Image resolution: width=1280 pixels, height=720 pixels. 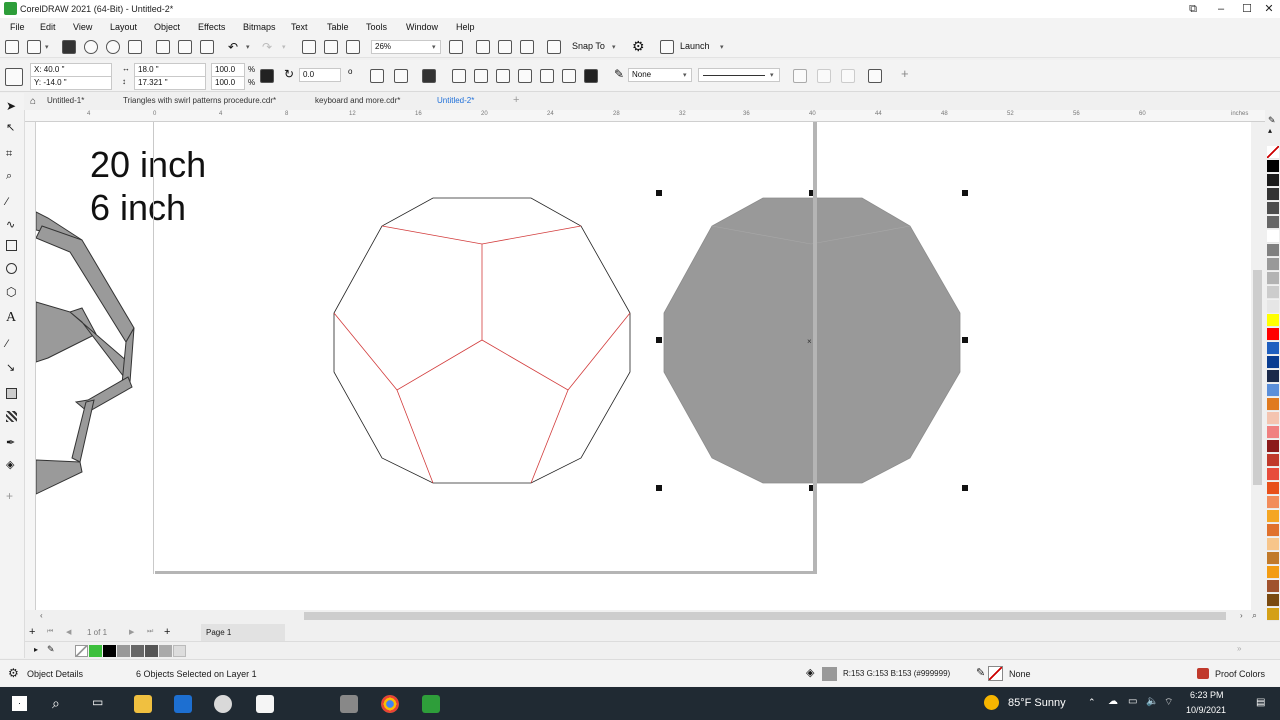 What do you see at coordinates (1207, 695) in the screenshot?
I see `clock-time: 6:23 PM` at bounding box center [1207, 695].